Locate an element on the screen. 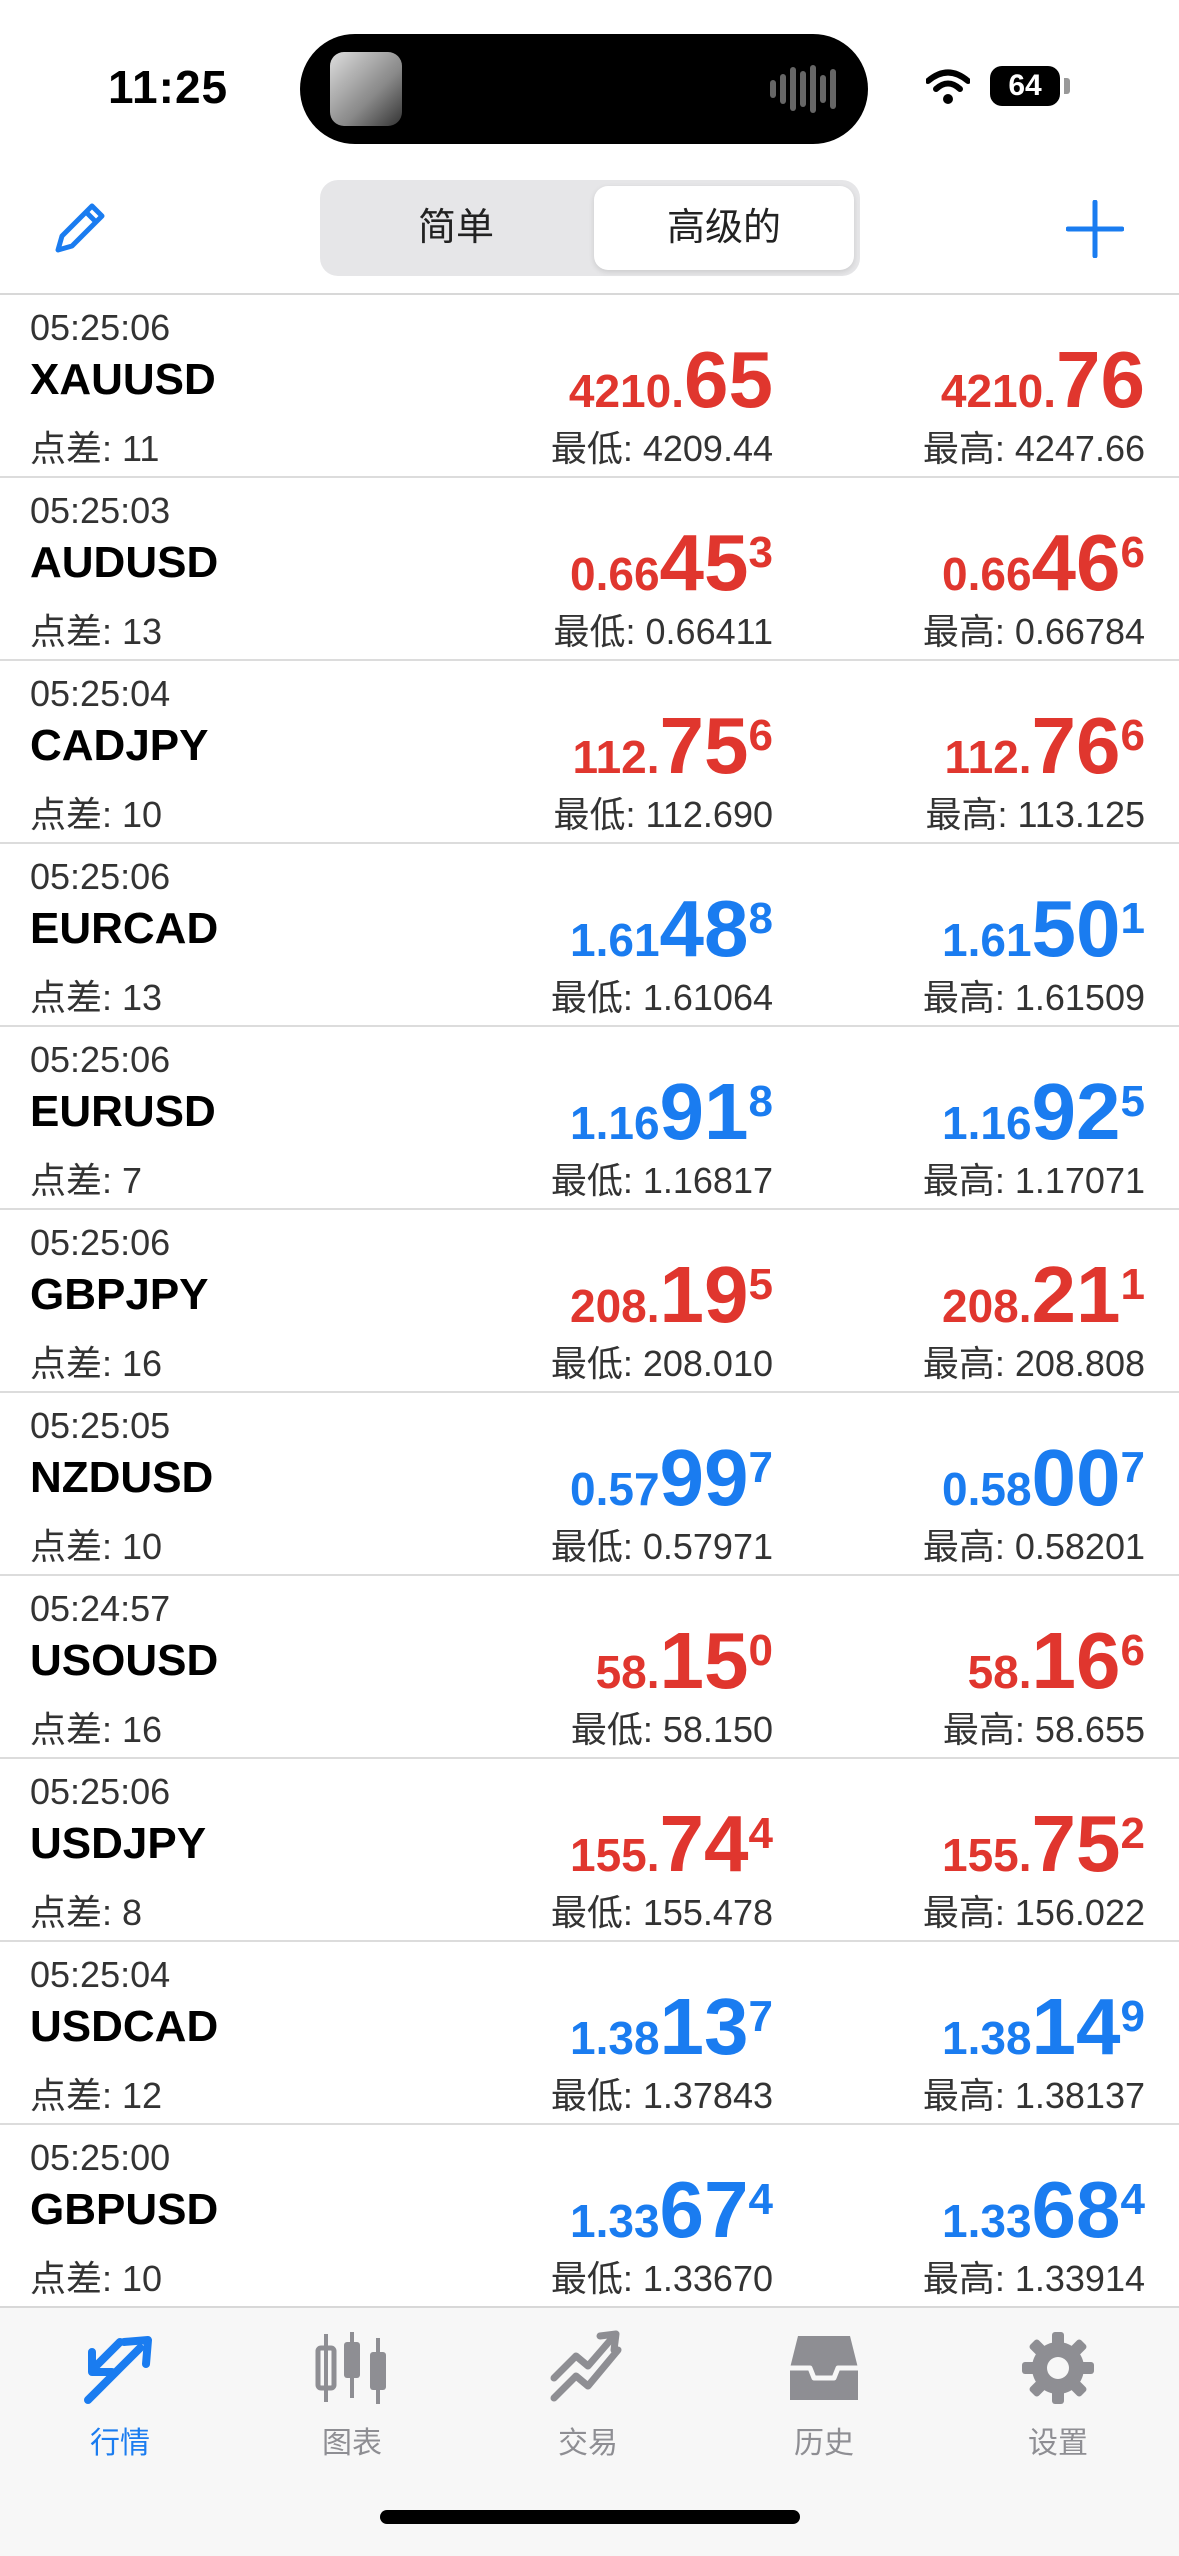 Image resolution: width=1179 pixels, height=2556 pixels. bid-price-prefix: 4210. is located at coordinates (626, 391).